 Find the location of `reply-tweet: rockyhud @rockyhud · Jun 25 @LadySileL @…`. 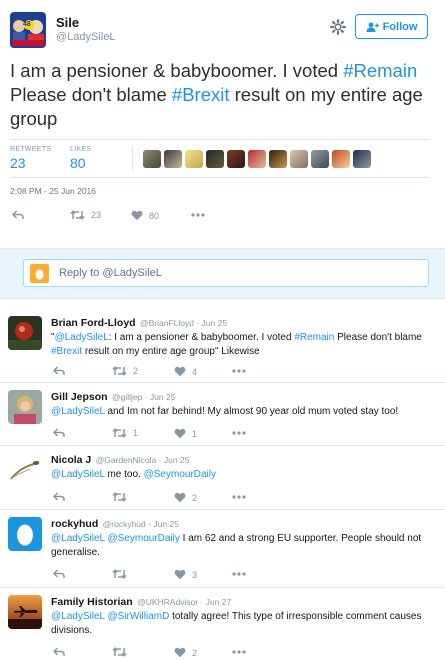

reply-tweet: rockyhud @rockyhud · Jun 25 @LadySileL @… is located at coordinates (222, 549).